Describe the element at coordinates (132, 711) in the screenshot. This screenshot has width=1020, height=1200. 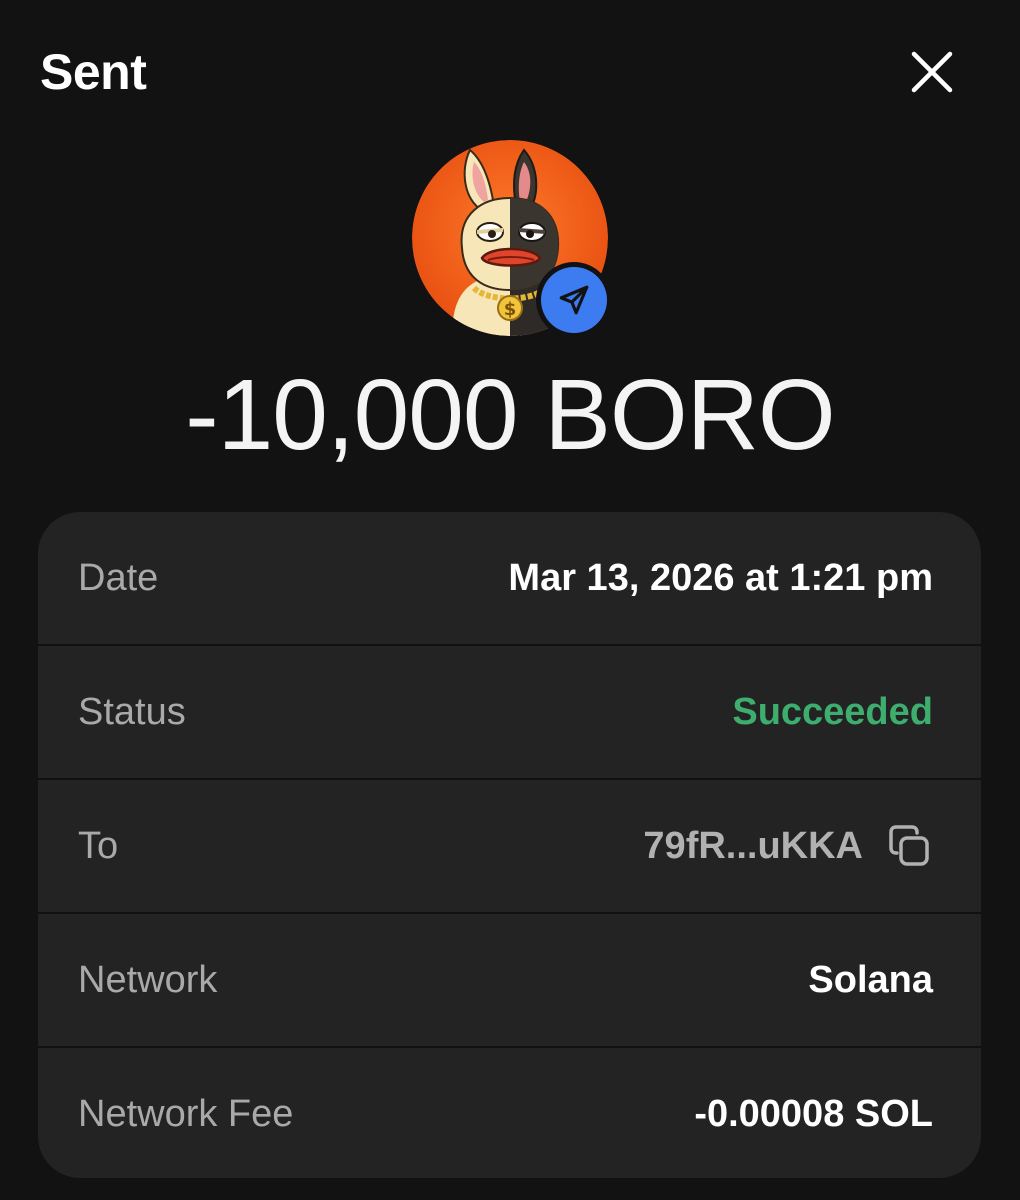
I see `status-label: Status` at that location.